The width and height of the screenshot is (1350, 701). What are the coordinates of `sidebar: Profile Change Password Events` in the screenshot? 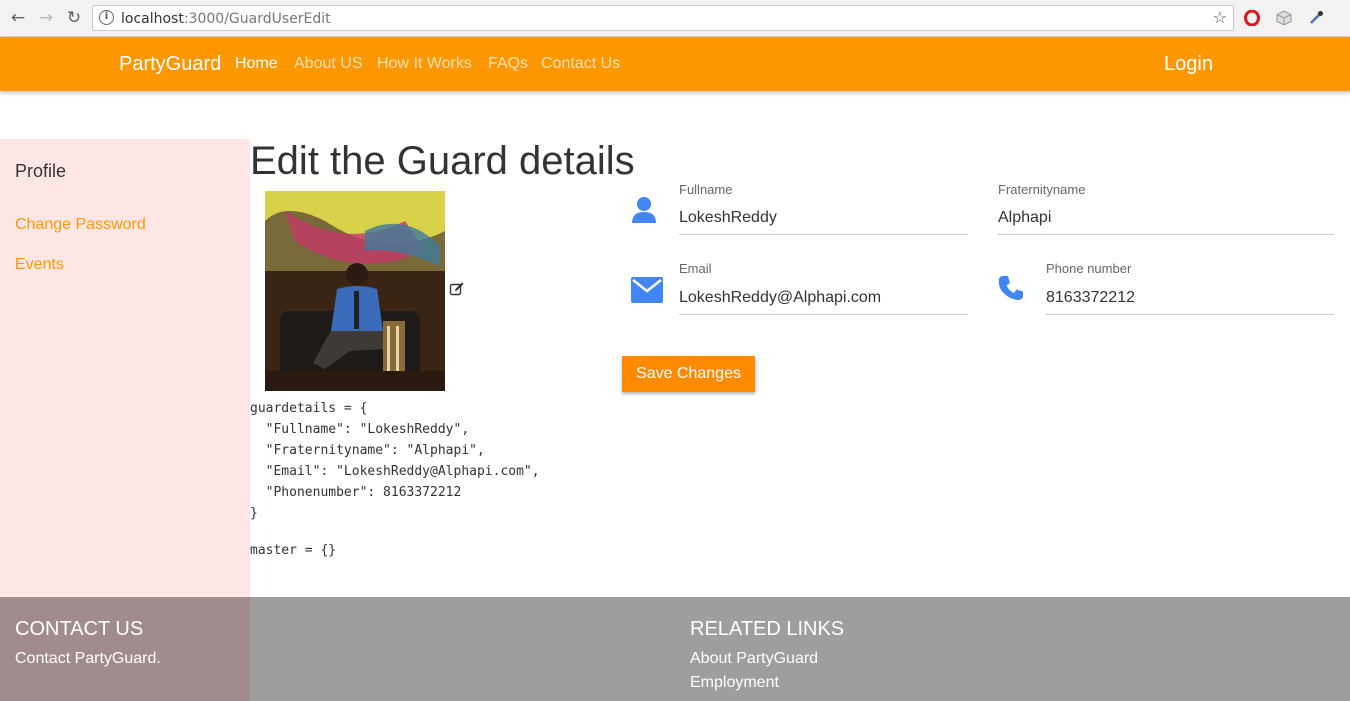 It's located at (125, 368).